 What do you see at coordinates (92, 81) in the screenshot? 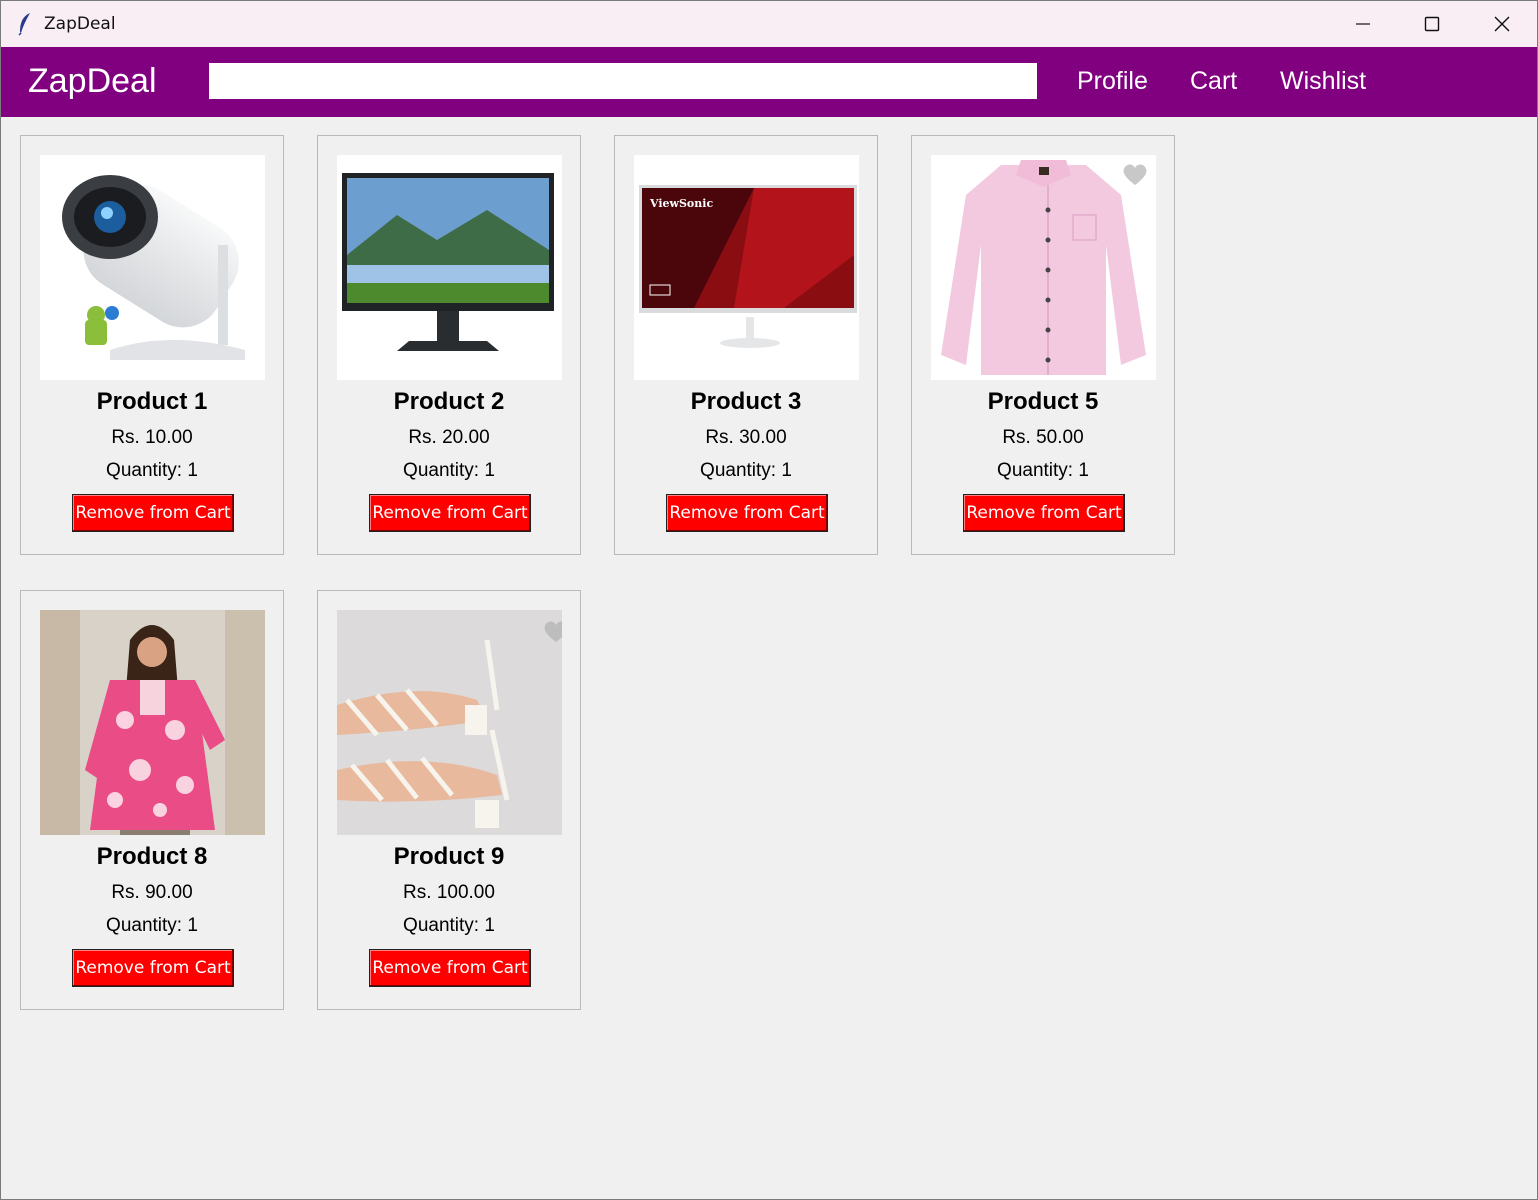
I see `brand-logo: ZapDeal` at bounding box center [92, 81].